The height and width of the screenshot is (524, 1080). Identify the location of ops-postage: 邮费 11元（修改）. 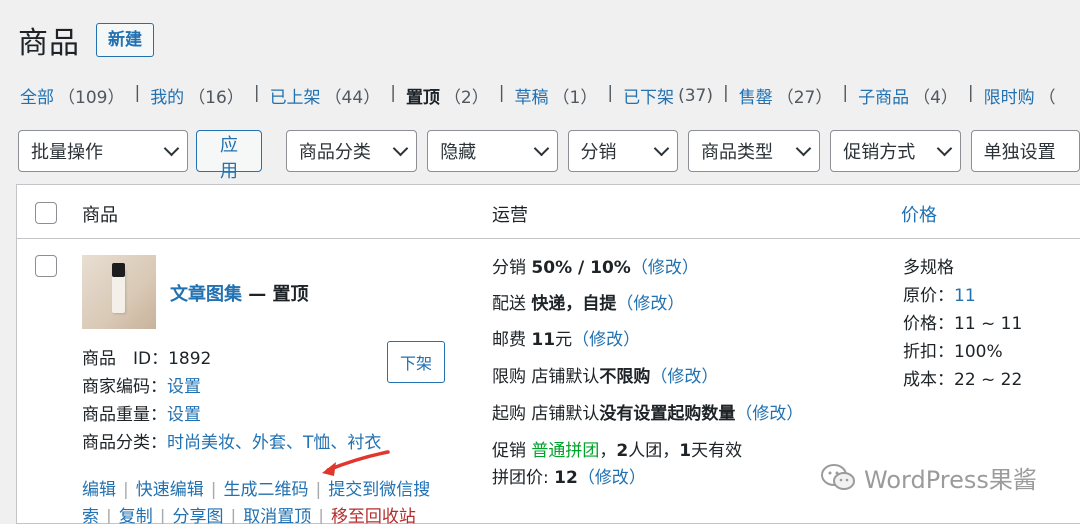
(566, 337).